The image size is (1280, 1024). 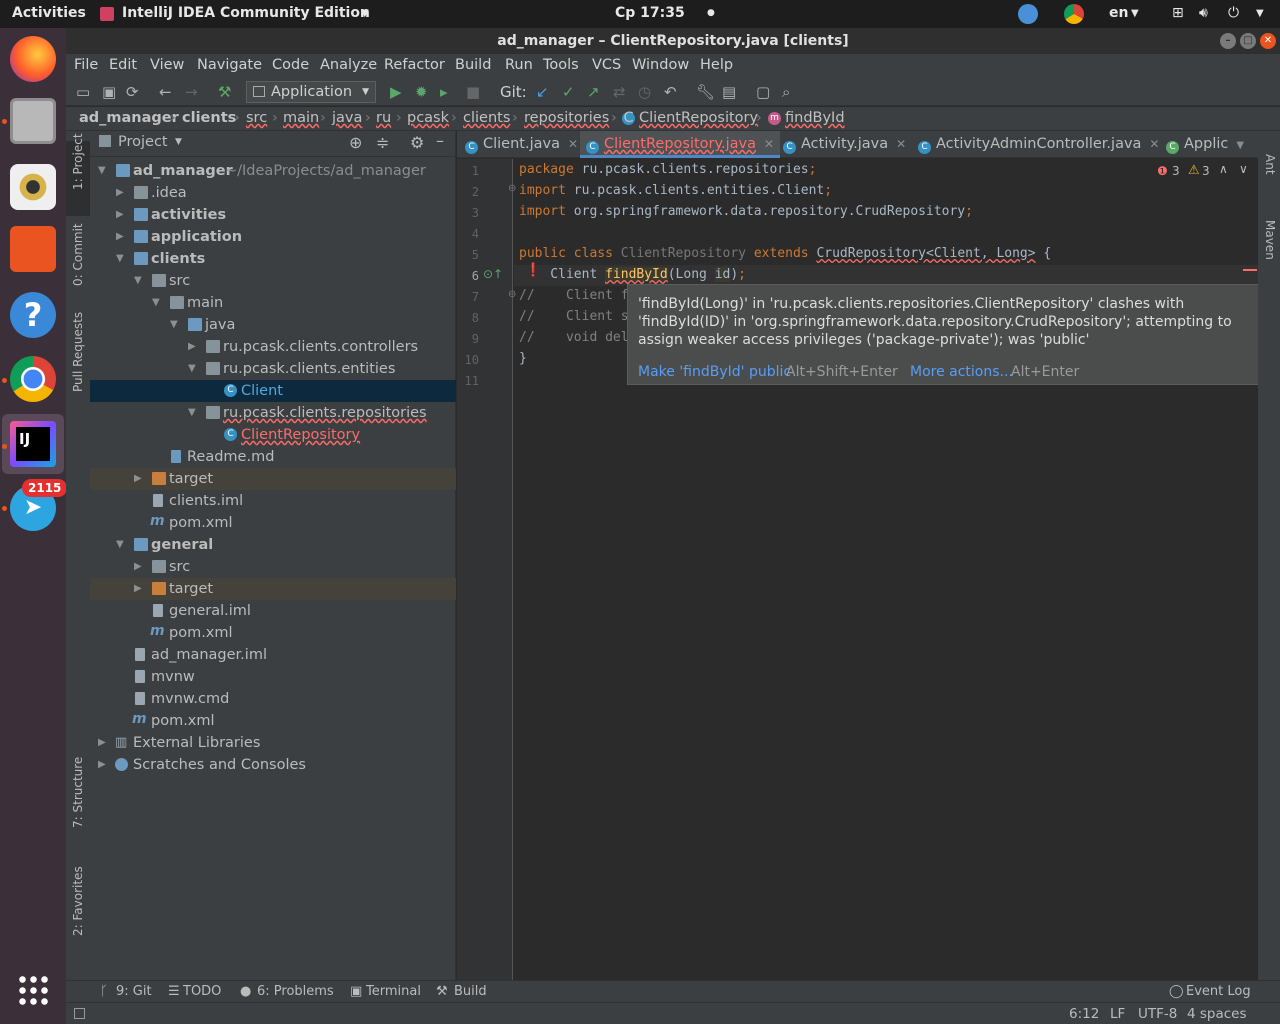 I want to click on tab-client-repository-java: C ClientRepository.java ✕, so click(x=680, y=144).